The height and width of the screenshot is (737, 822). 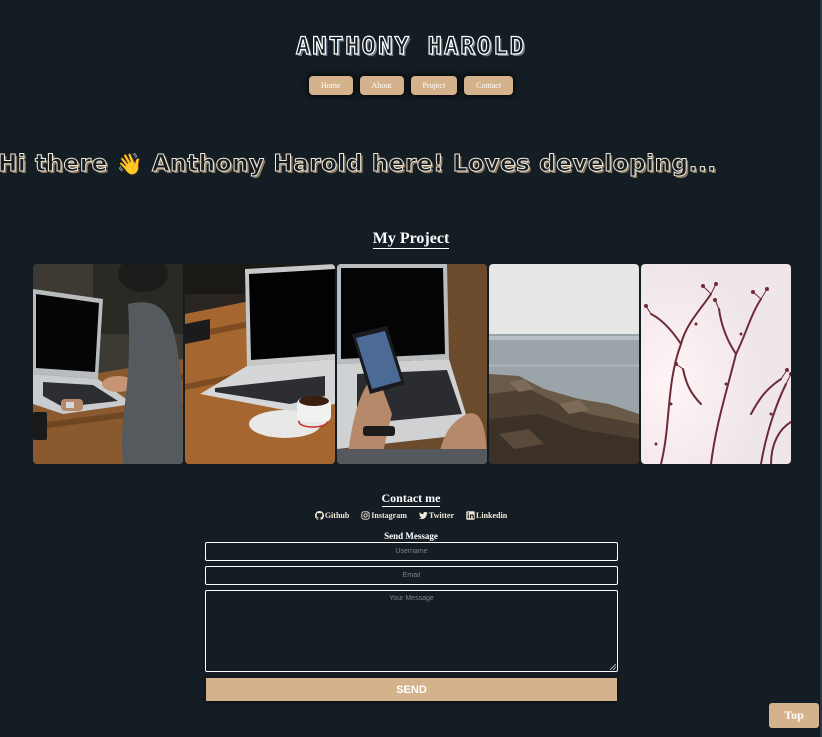 I want to click on send-message-heading: Send Message, so click(x=411, y=536).